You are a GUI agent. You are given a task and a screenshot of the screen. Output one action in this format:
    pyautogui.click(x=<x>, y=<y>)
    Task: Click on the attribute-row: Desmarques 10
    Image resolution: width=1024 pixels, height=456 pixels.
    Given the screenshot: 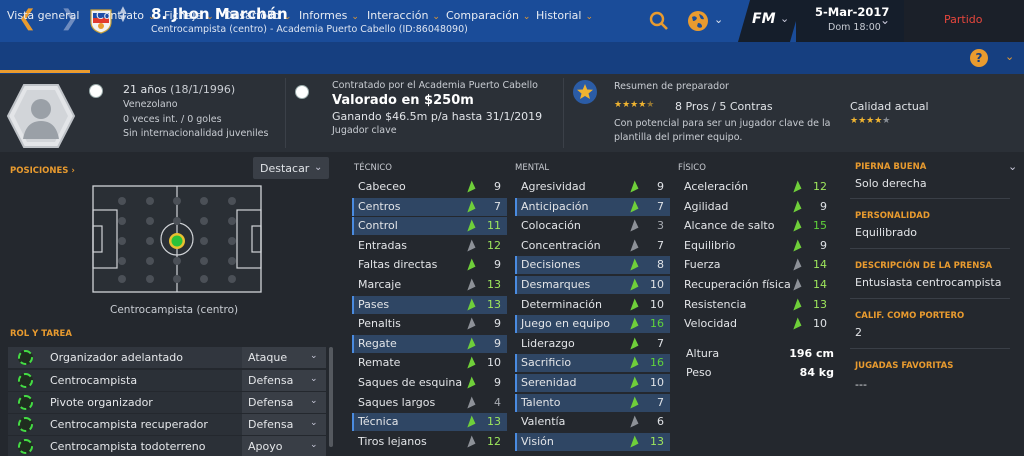 What is the action you would take?
    pyautogui.click(x=592, y=285)
    